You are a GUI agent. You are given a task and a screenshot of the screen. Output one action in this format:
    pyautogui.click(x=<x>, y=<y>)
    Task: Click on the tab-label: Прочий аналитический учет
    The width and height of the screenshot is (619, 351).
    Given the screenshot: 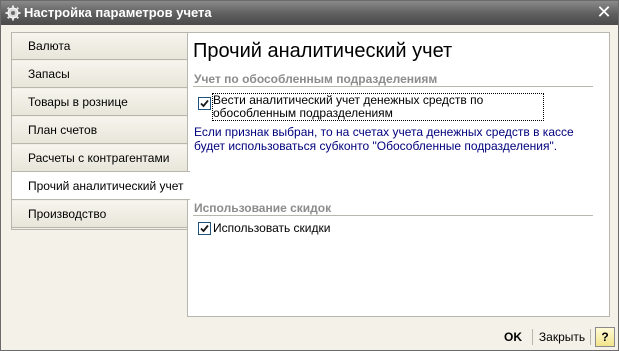 What is the action you would take?
    pyautogui.click(x=106, y=186)
    